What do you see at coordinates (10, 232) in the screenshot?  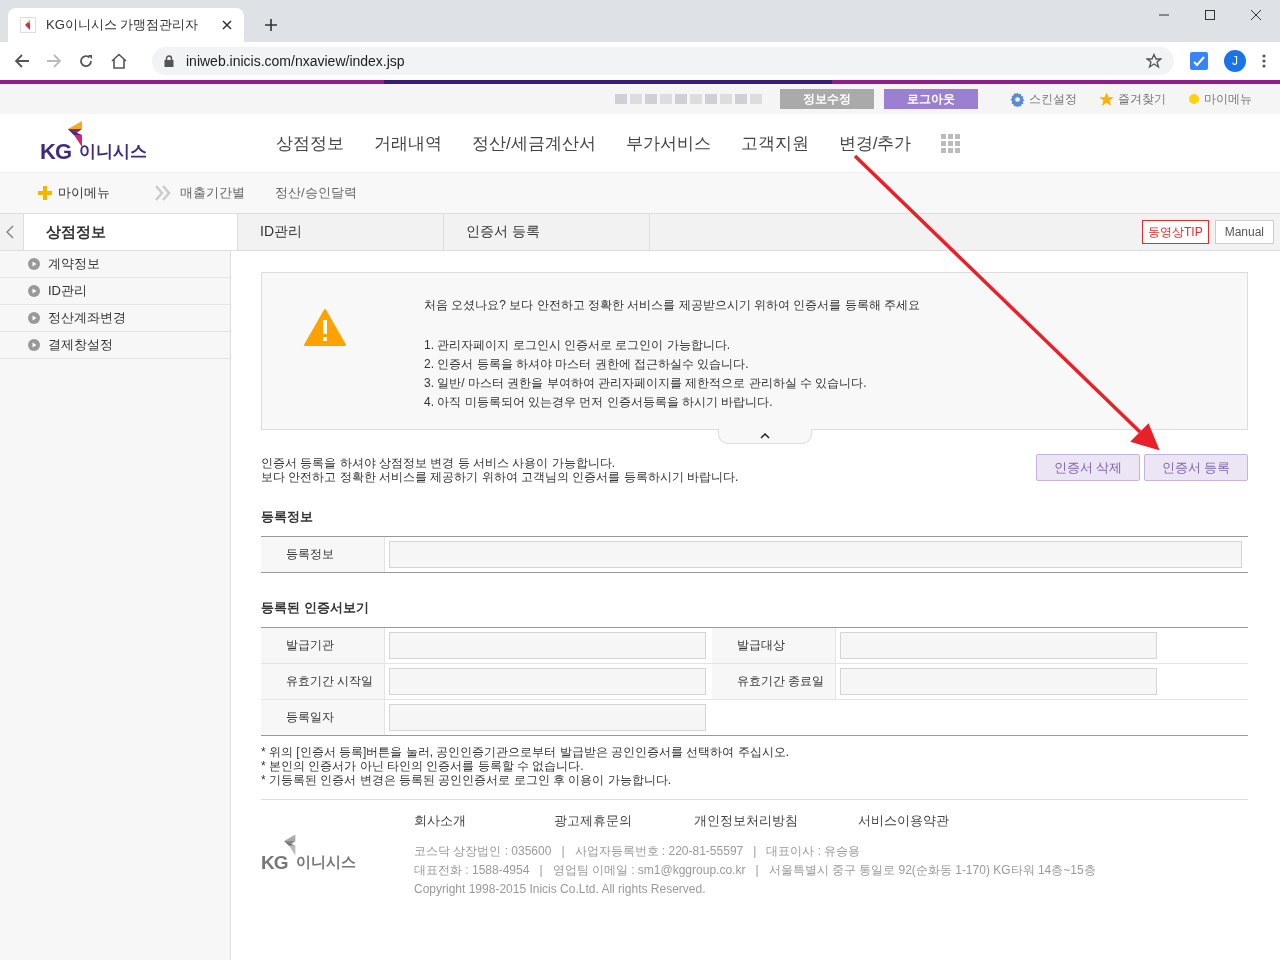 I see `chevron-left-icon` at bounding box center [10, 232].